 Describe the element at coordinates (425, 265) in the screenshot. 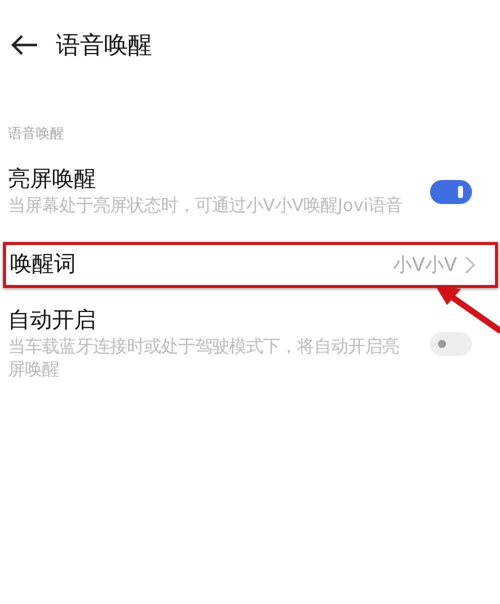

I see `setting-value: 小V小V` at that location.